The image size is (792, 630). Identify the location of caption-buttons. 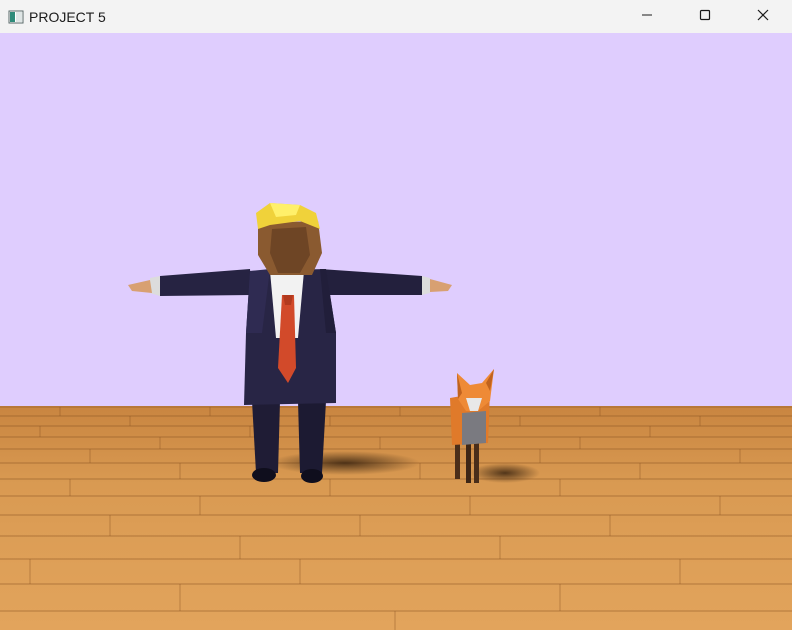
(705, 16).